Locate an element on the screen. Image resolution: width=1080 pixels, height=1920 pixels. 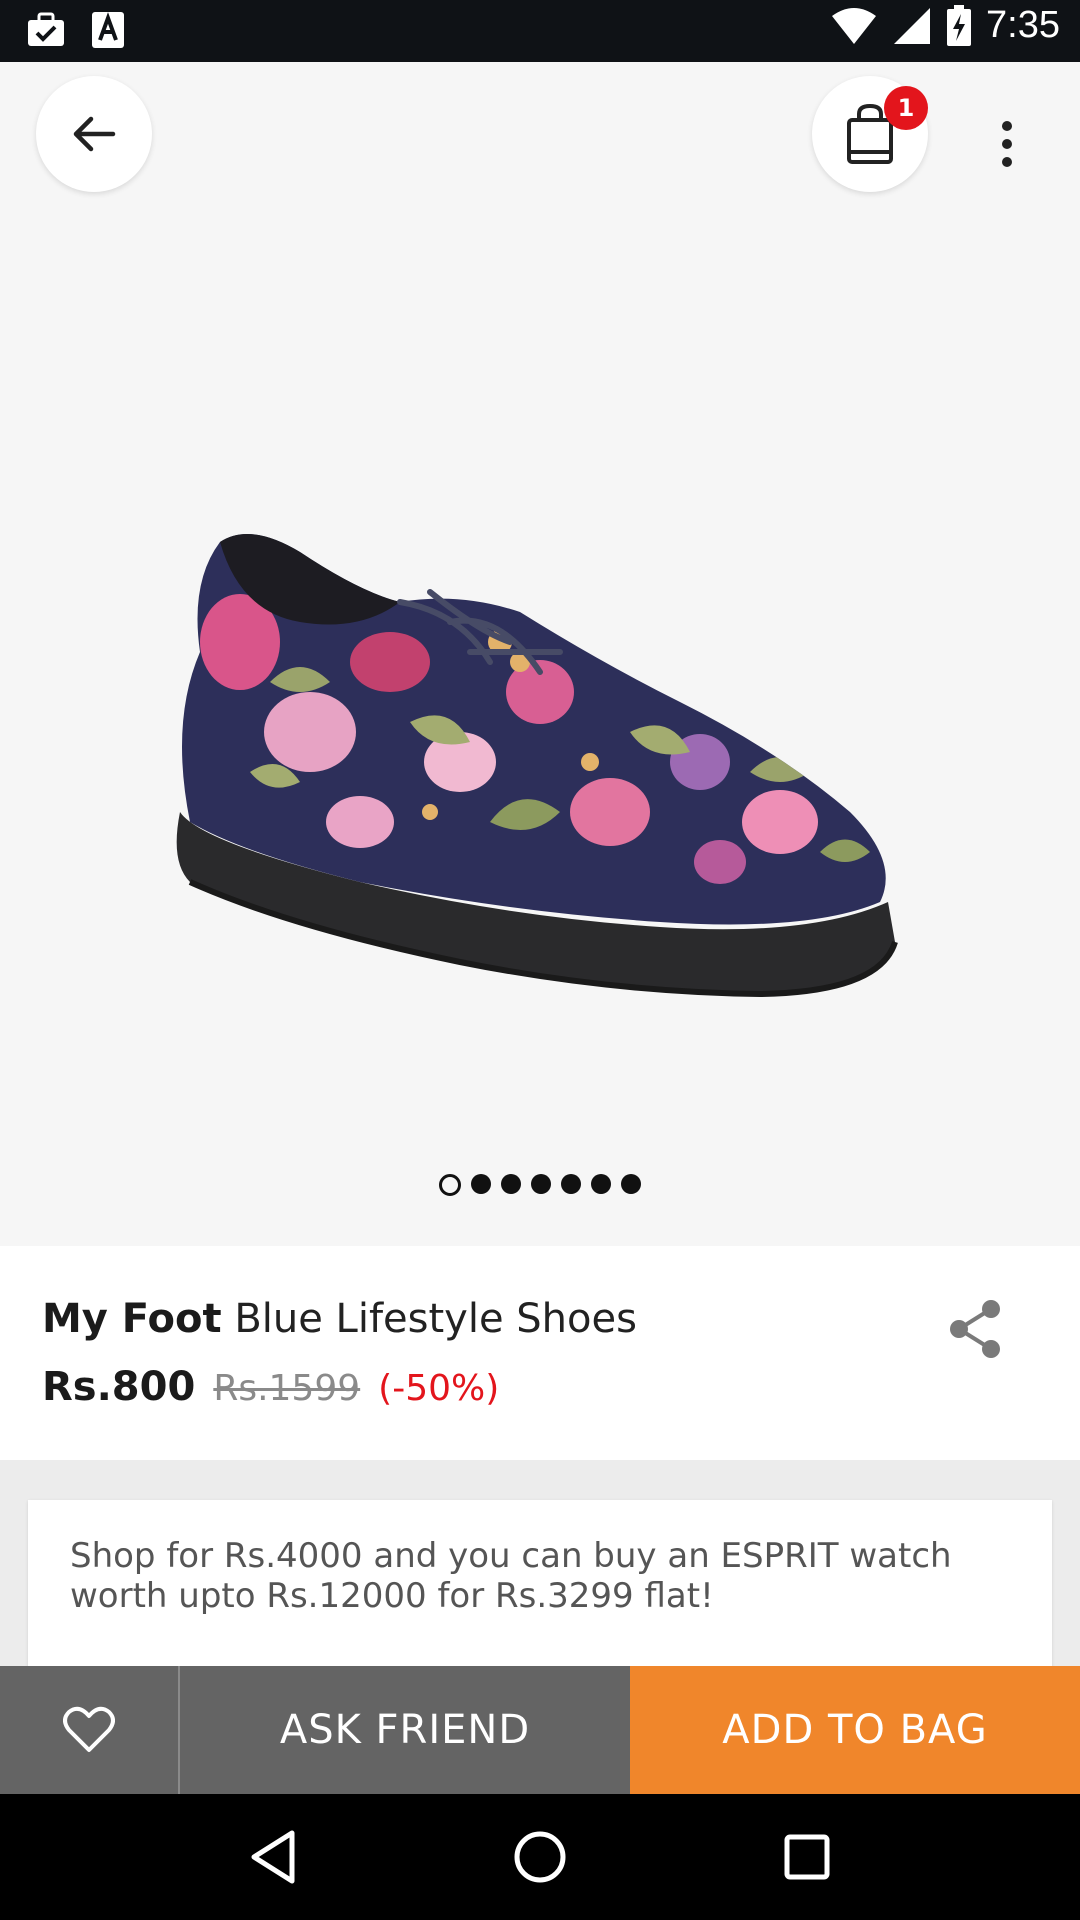
more-vertical-icon is located at coordinates (1007, 144).